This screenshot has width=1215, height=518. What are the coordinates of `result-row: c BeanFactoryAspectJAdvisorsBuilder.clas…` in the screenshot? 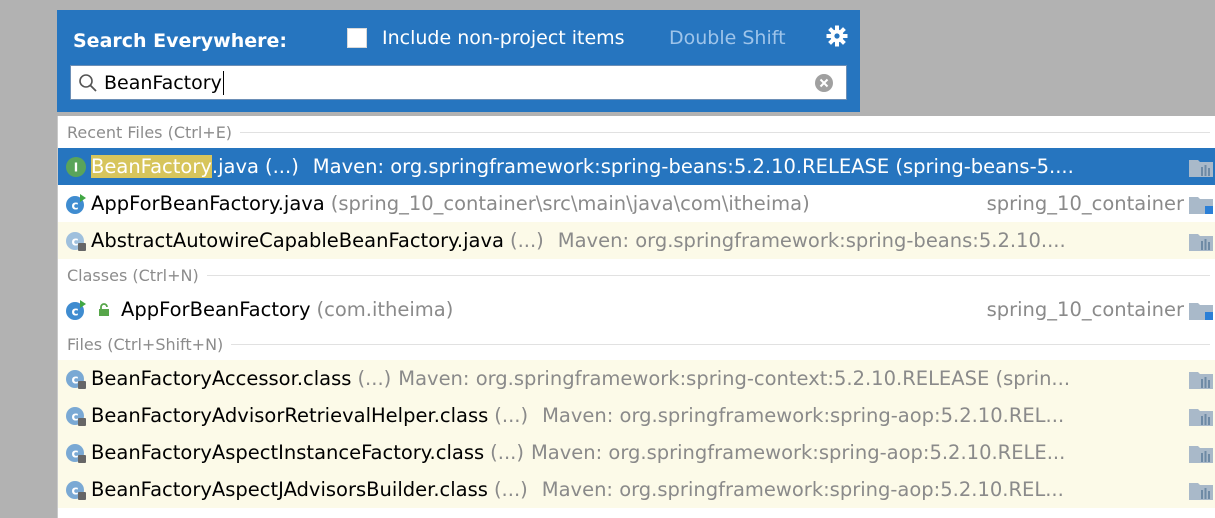 It's located at (636, 489).